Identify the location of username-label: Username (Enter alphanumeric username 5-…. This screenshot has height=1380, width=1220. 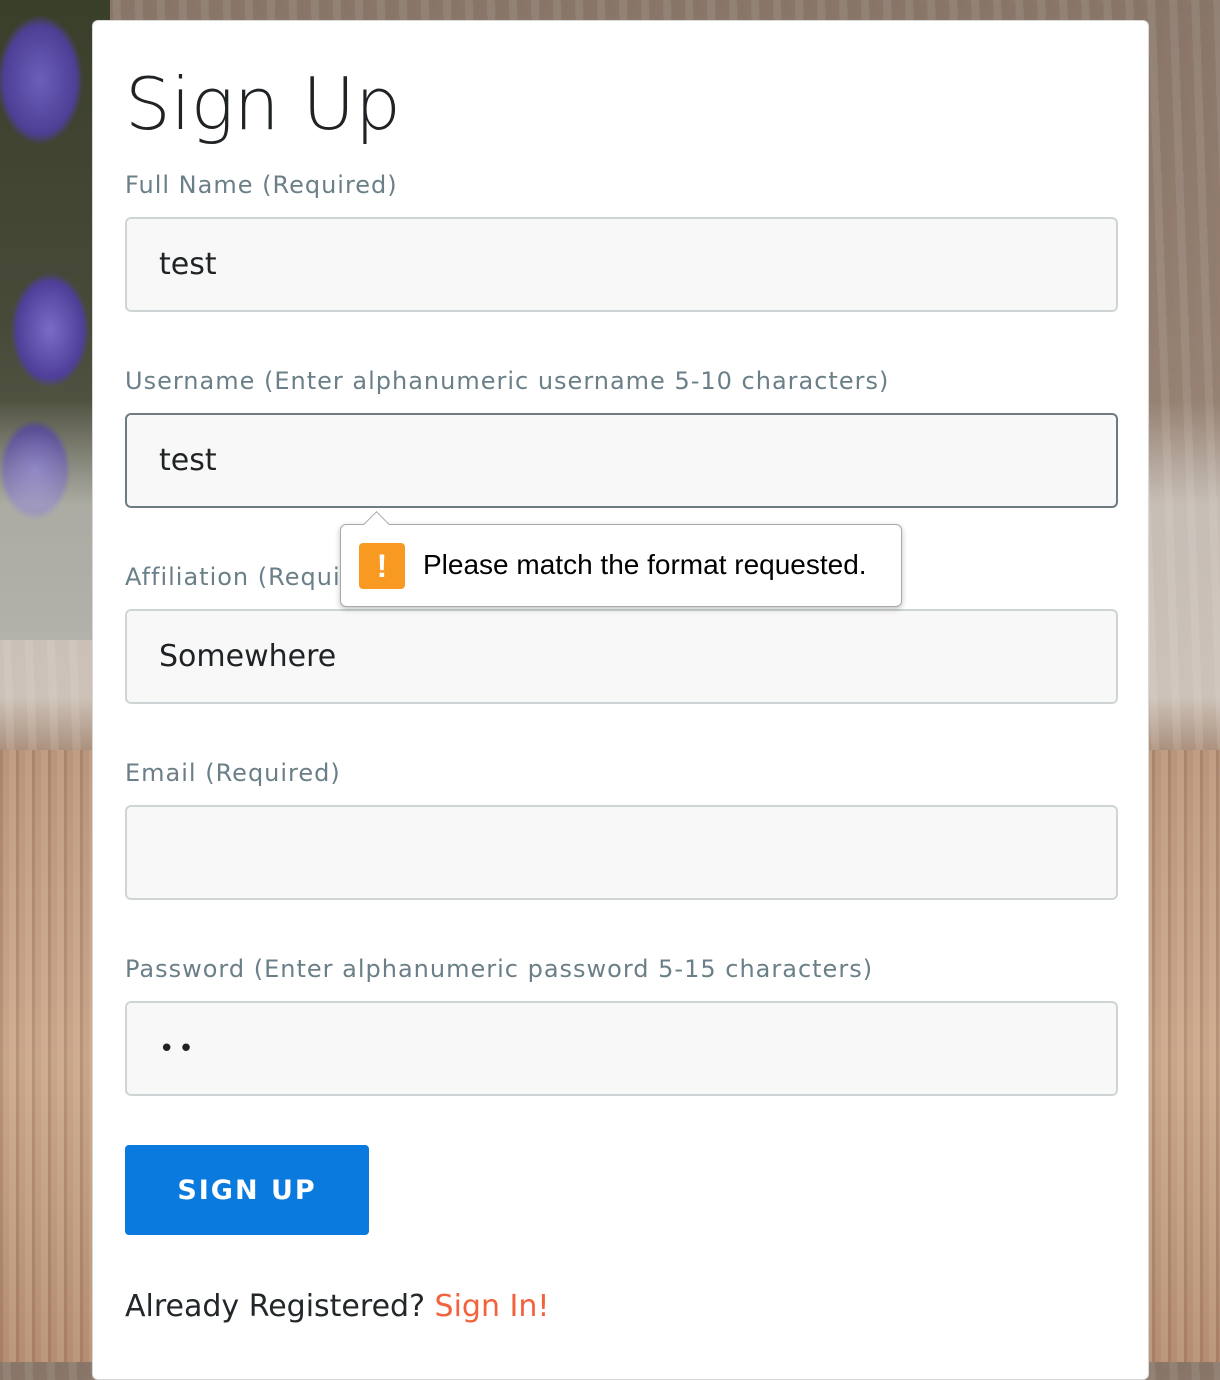
(507, 381).